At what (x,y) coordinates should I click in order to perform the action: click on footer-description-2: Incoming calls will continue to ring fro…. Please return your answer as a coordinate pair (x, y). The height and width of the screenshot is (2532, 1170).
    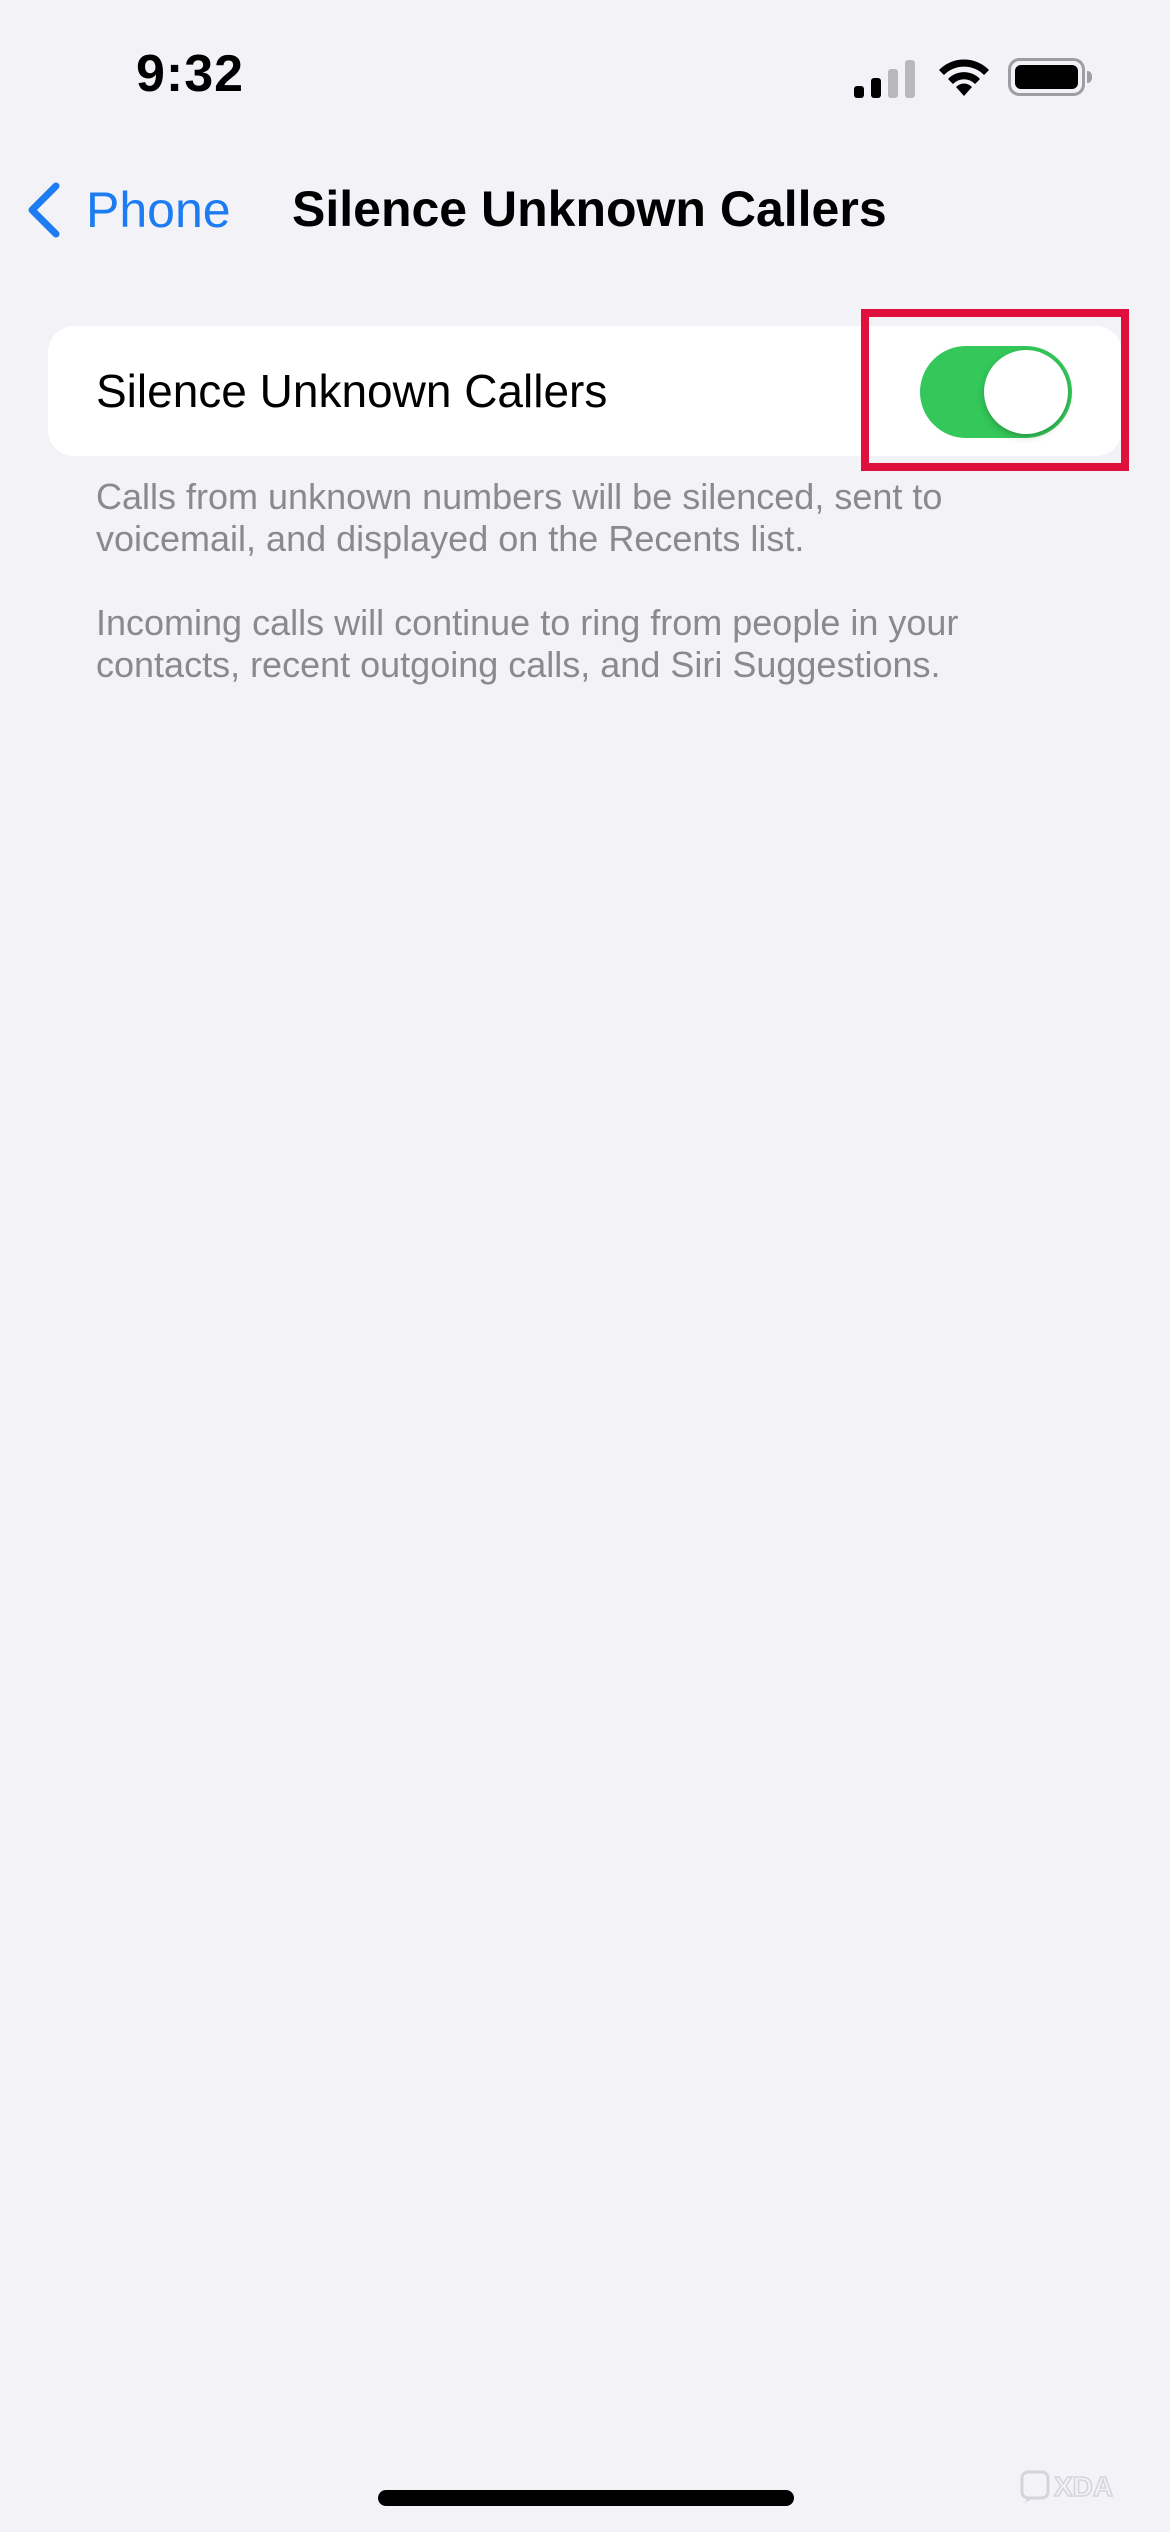
    Looking at the image, I should click on (527, 643).